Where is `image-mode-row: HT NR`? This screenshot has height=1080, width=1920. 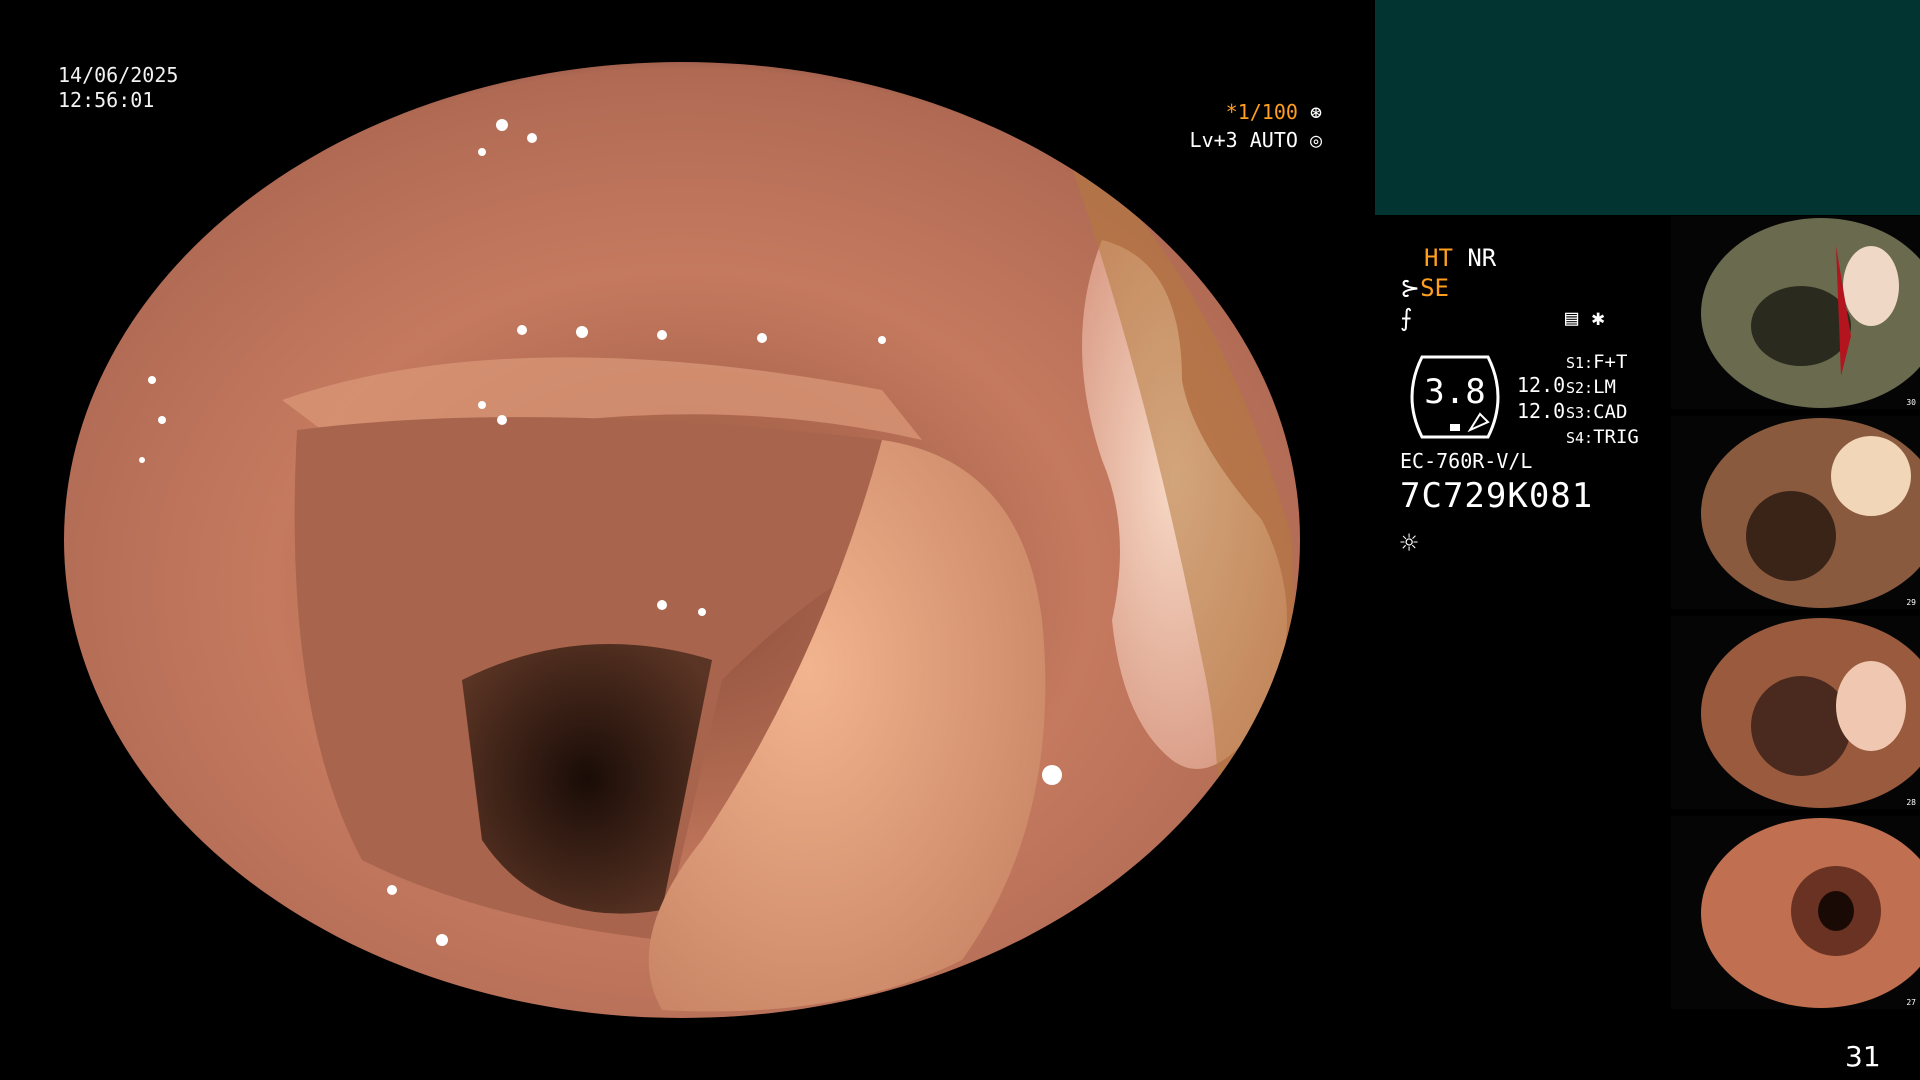
image-mode-row: HT NR is located at coordinates (1448, 258).